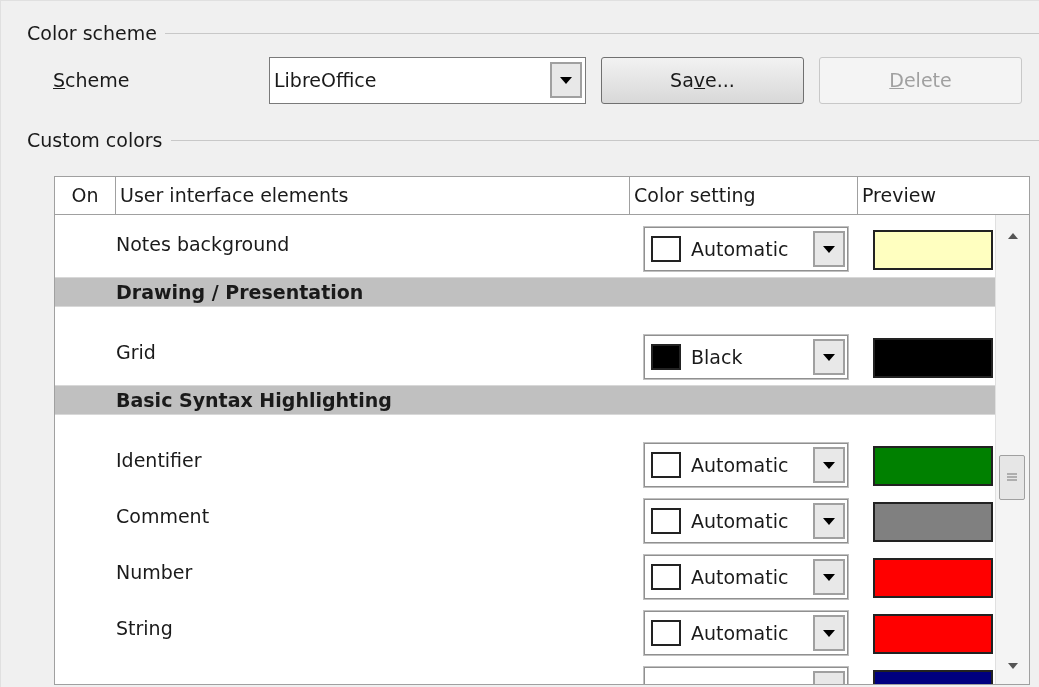 This screenshot has width=1039, height=687. I want to click on scheme-label: Scheme, so click(92, 80).